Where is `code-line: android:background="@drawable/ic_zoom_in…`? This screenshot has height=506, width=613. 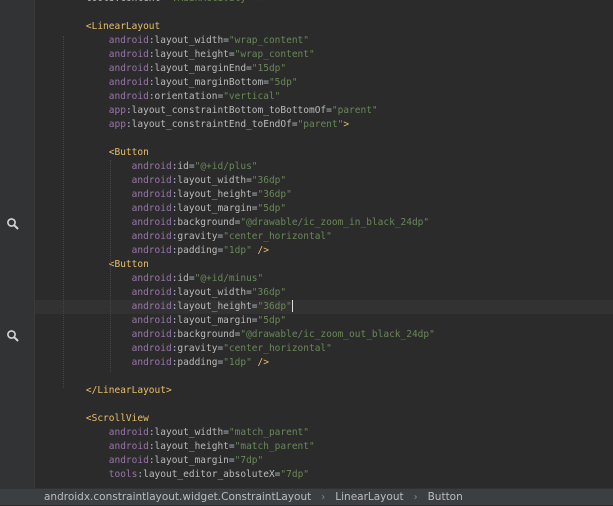 code-line: android:background="@drawable/ic_zoom_in… is located at coordinates (324, 223).